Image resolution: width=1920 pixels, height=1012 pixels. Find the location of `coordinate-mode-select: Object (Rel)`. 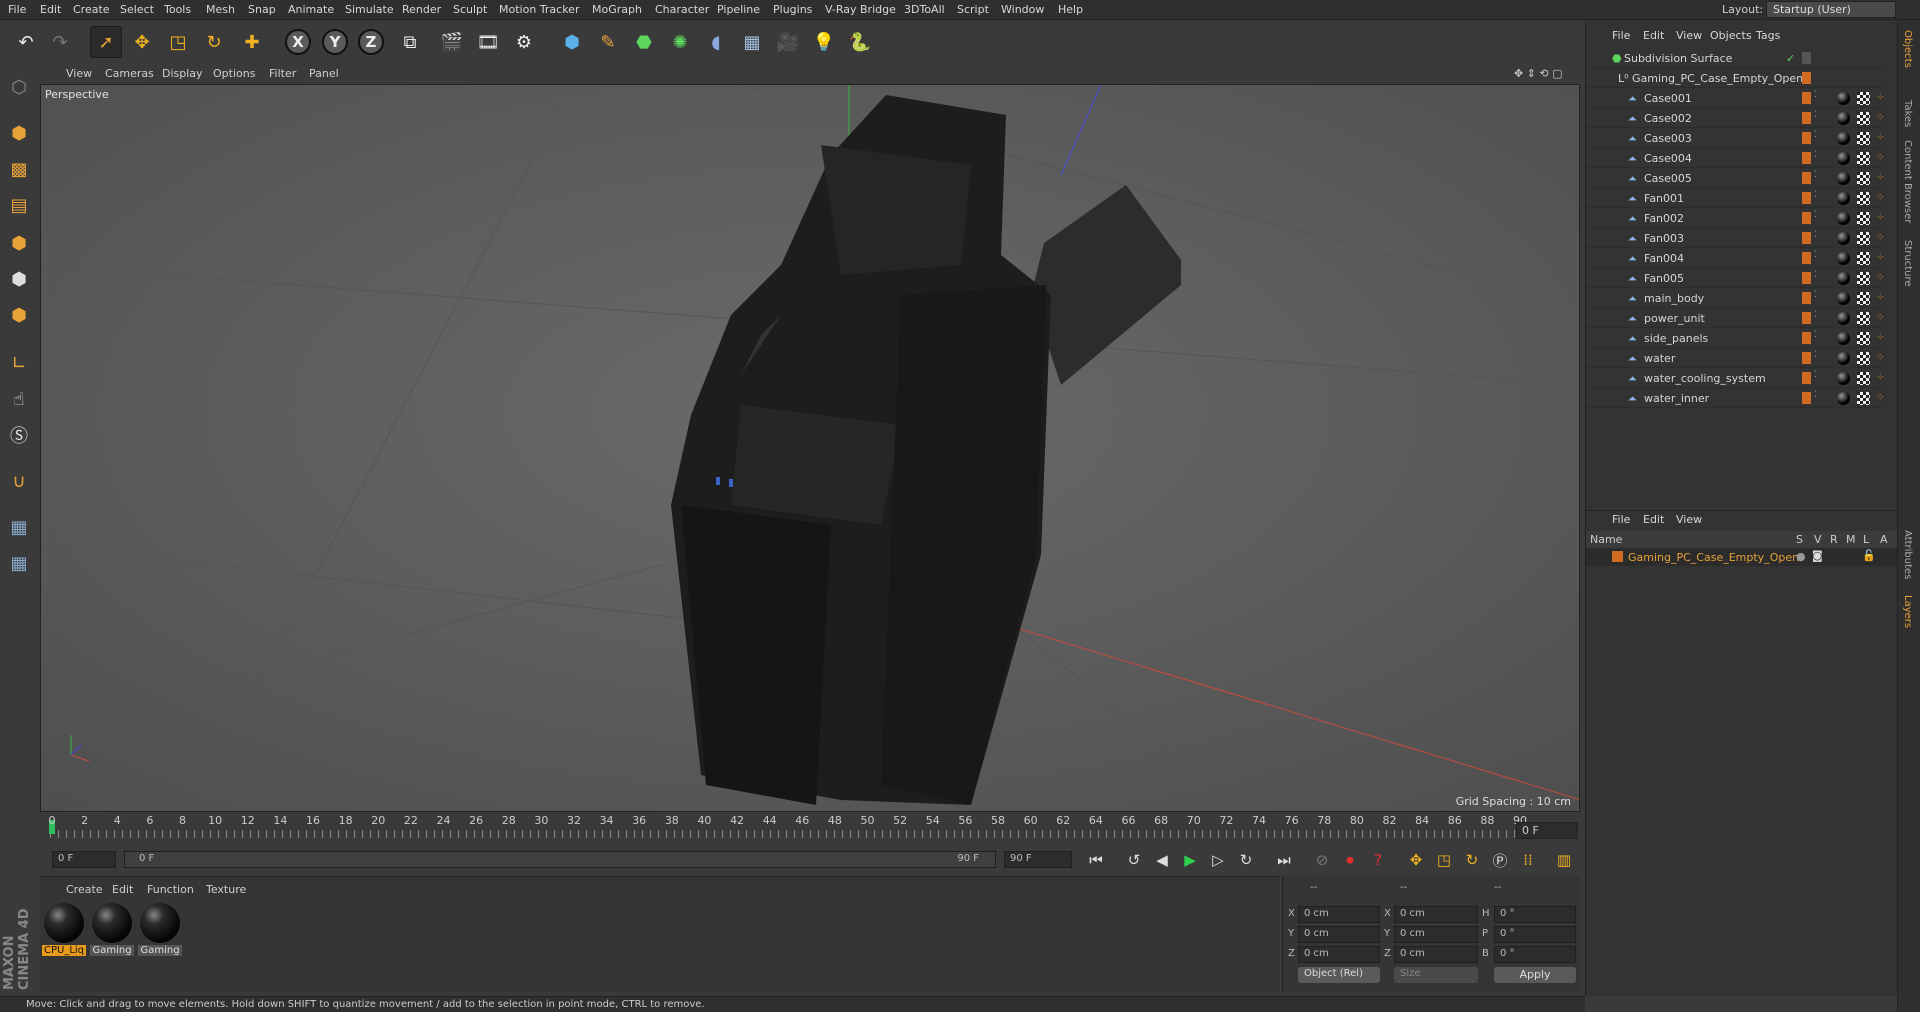

coordinate-mode-select: Object (Rel) is located at coordinates (1339, 975).